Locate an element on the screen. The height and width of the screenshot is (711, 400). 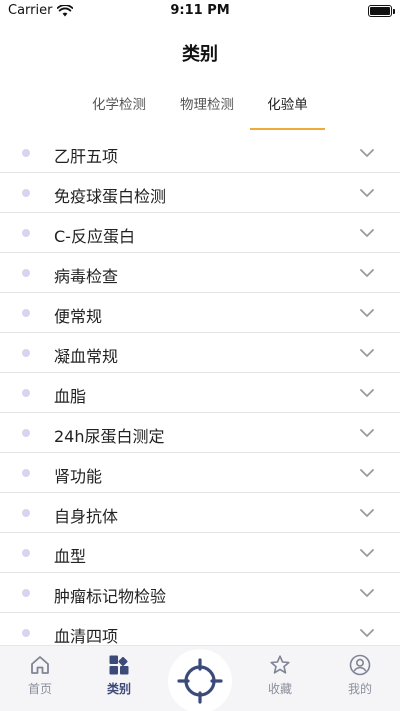
target-icon is located at coordinates (200, 681).